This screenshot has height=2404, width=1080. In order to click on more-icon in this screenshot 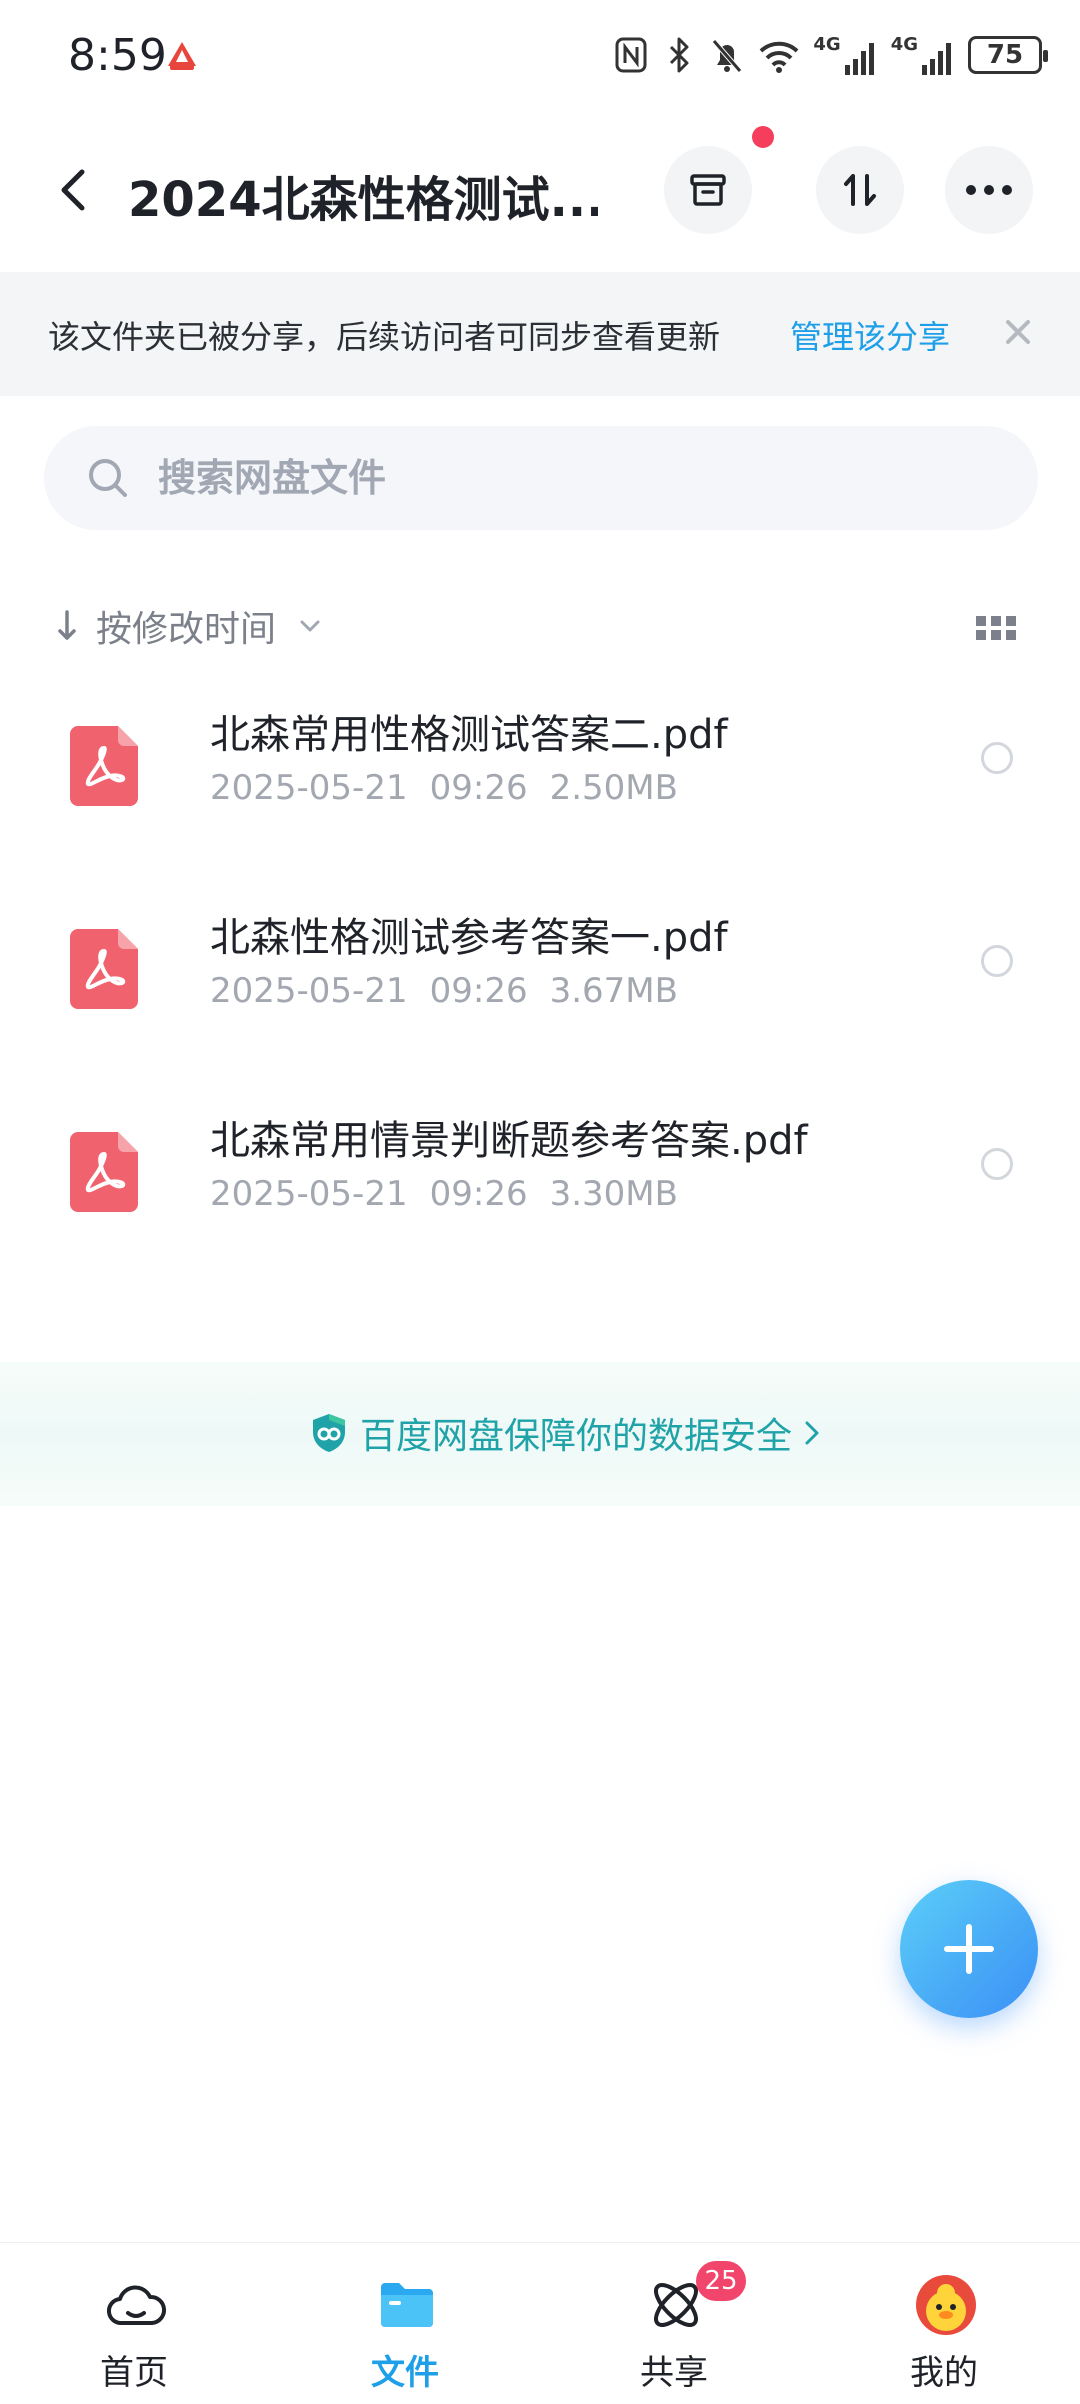, I will do `click(989, 190)`.